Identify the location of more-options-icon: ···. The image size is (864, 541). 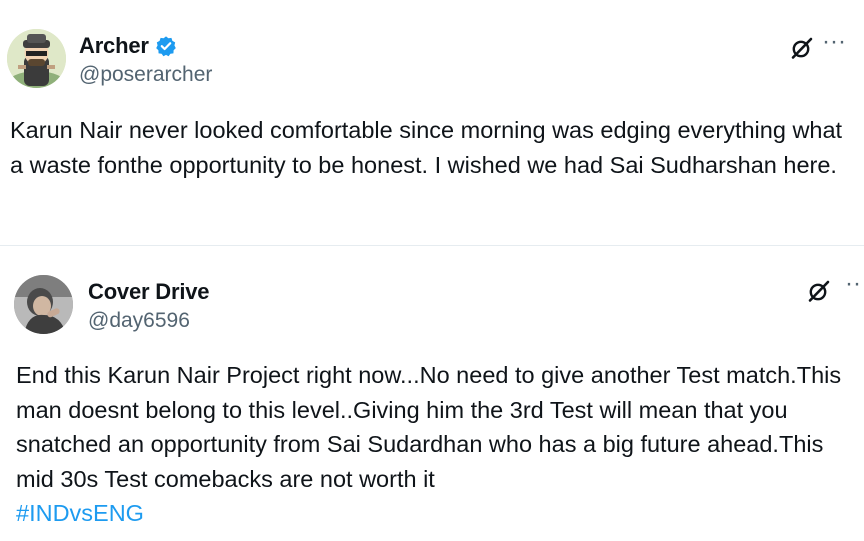
(834, 42).